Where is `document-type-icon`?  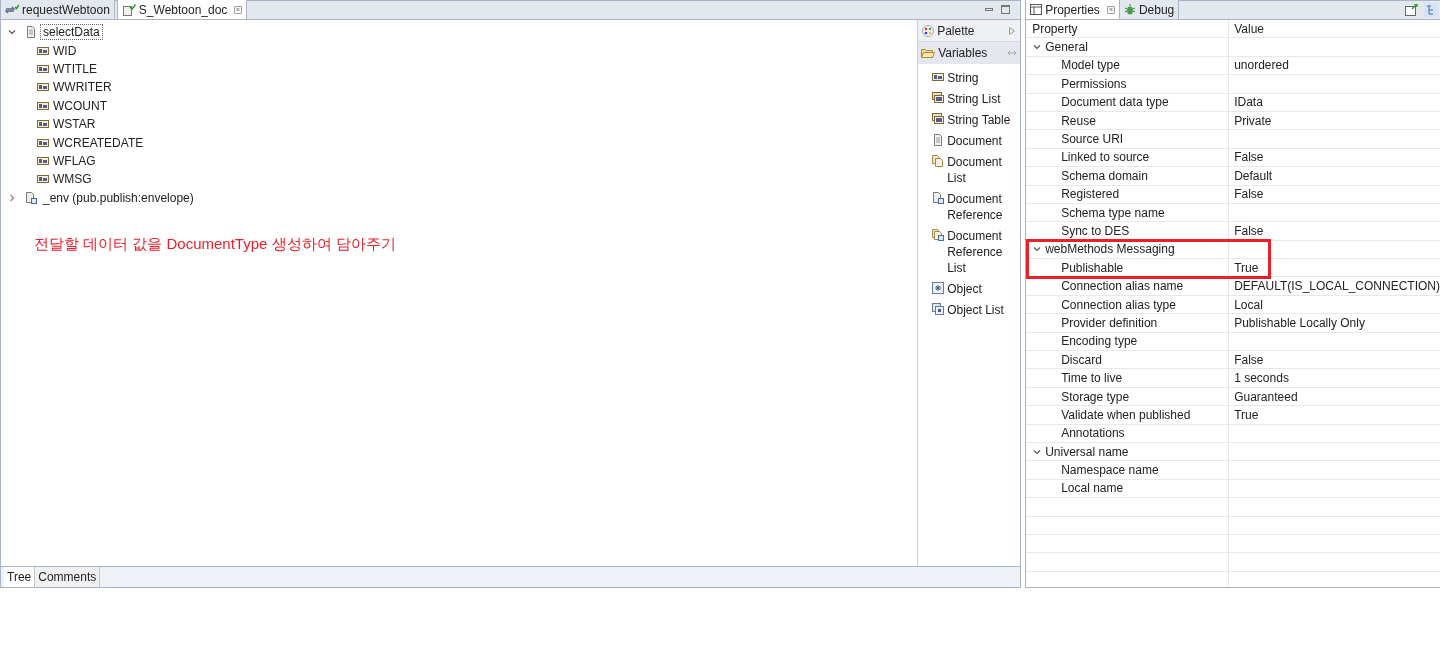 document-type-icon is located at coordinates (128, 9).